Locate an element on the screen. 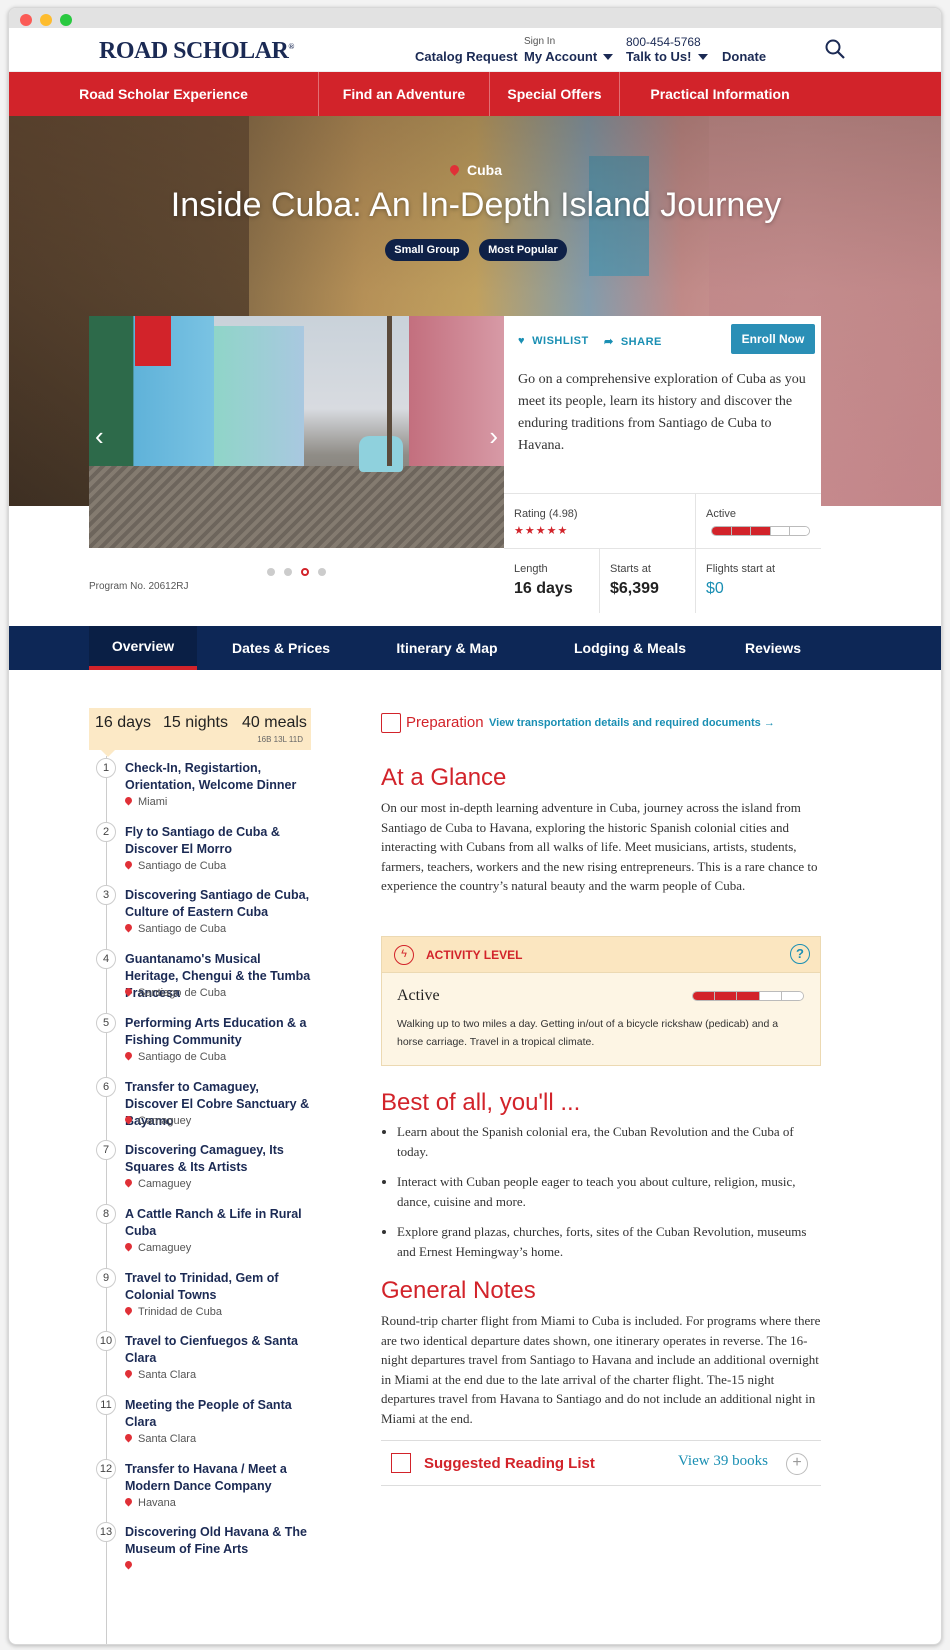 Image resolution: width=950 pixels, height=1650 pixels. day-location-label: Miami is located at coordinates (153, 802).